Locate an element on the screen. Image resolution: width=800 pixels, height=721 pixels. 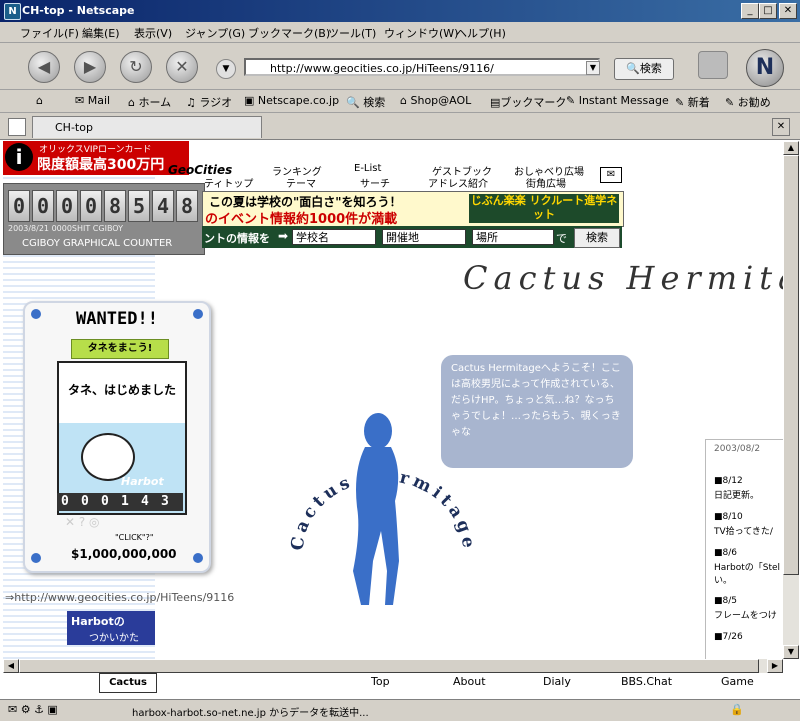
event-search-button: 検索 is located at coordinates (597, 238).